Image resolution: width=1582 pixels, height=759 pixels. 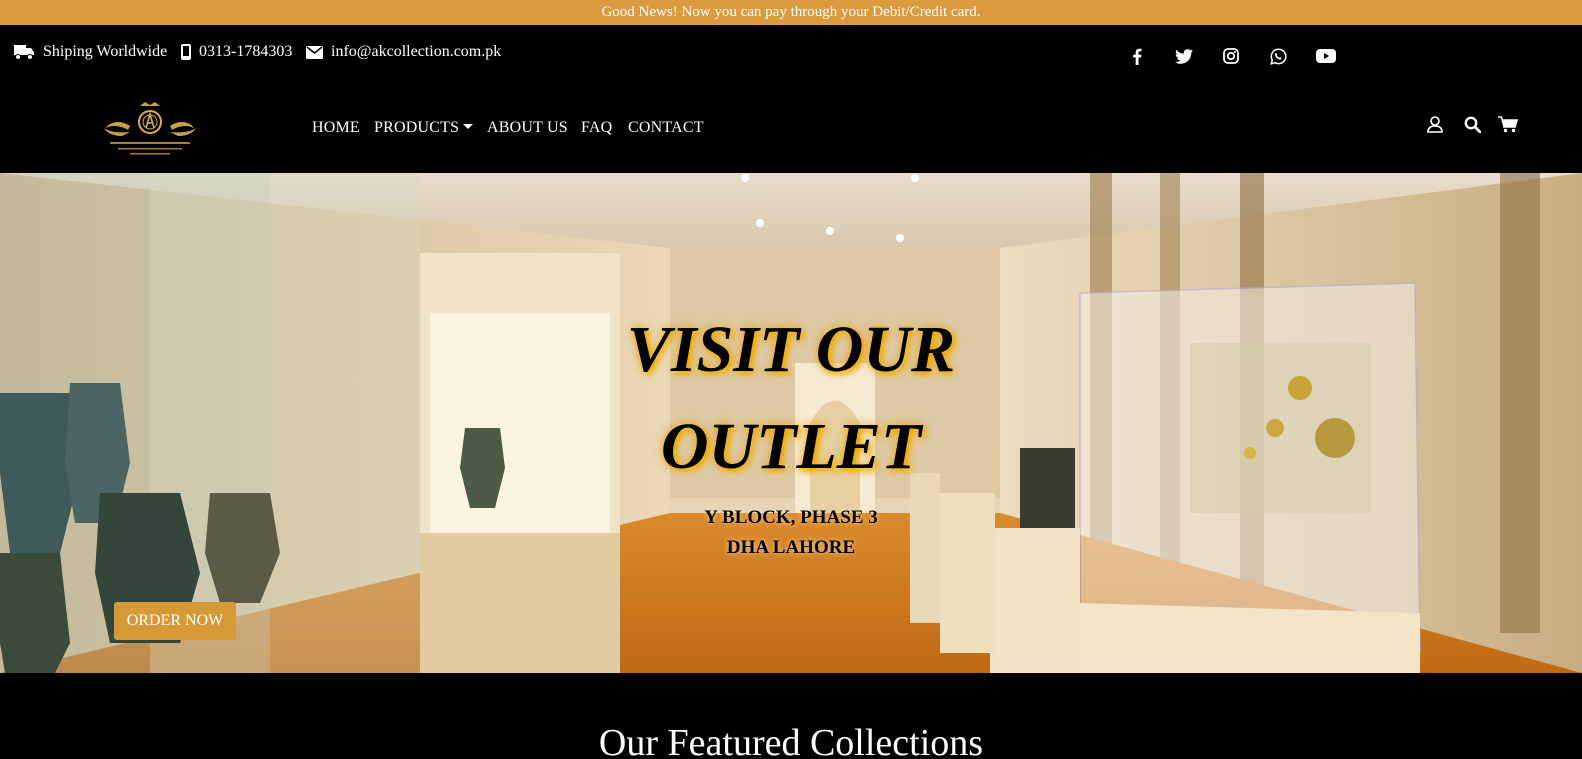 What do you see at coordinates (1508, 124) in the screenshot?
I see `shopping-cart-icon` at bounding box center [1508, 124].